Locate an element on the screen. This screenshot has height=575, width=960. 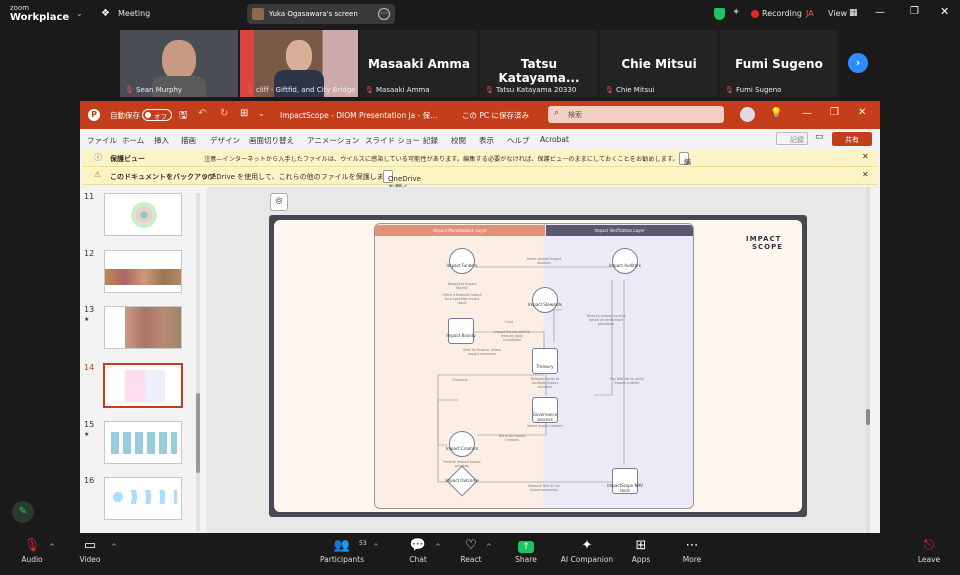
save-status: この PC に保存済み is located at coordinates (496, 115).